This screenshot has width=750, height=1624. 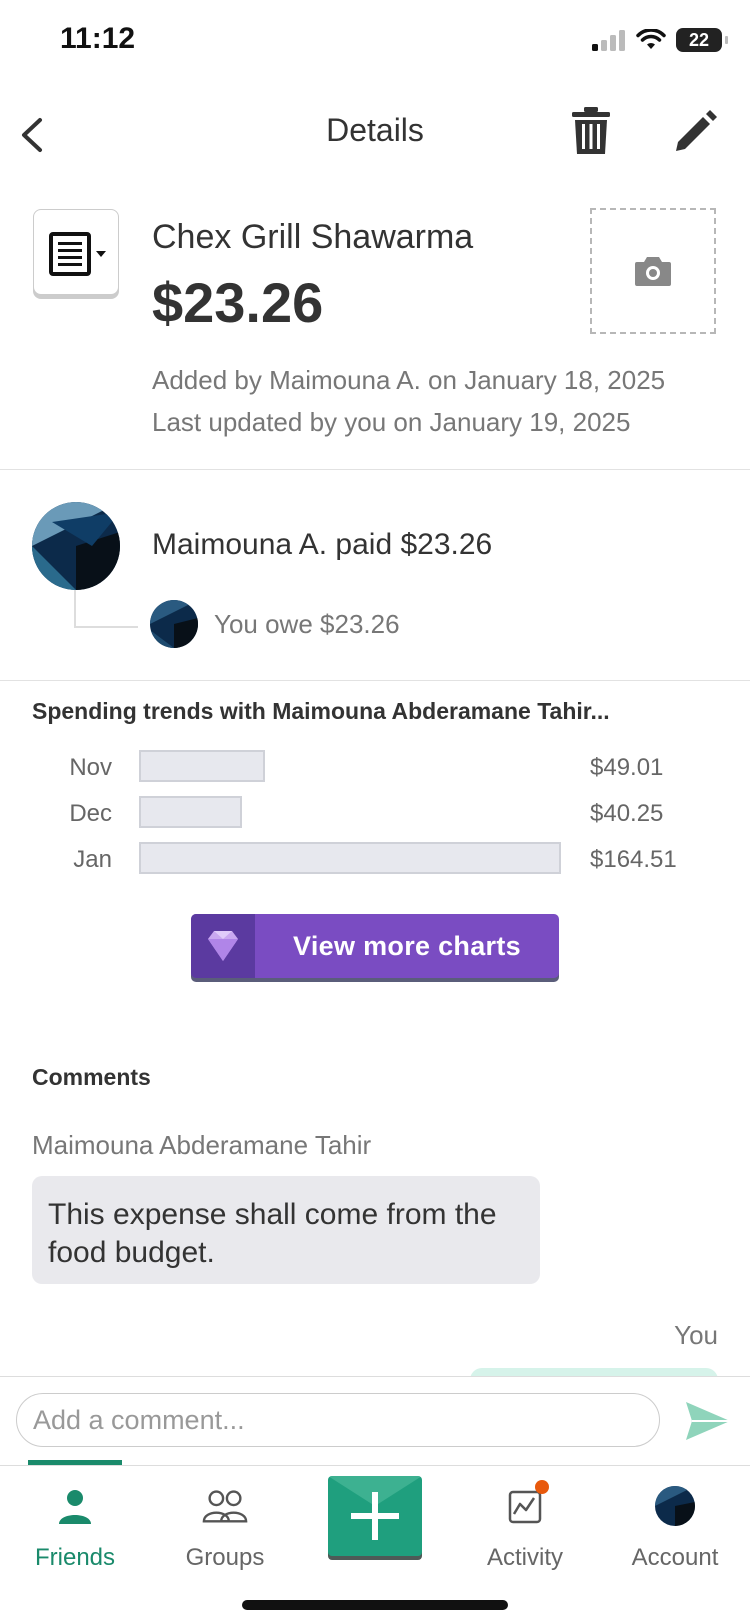 I want to click on expense-amount: $23.26, so click(x=238, y=302).